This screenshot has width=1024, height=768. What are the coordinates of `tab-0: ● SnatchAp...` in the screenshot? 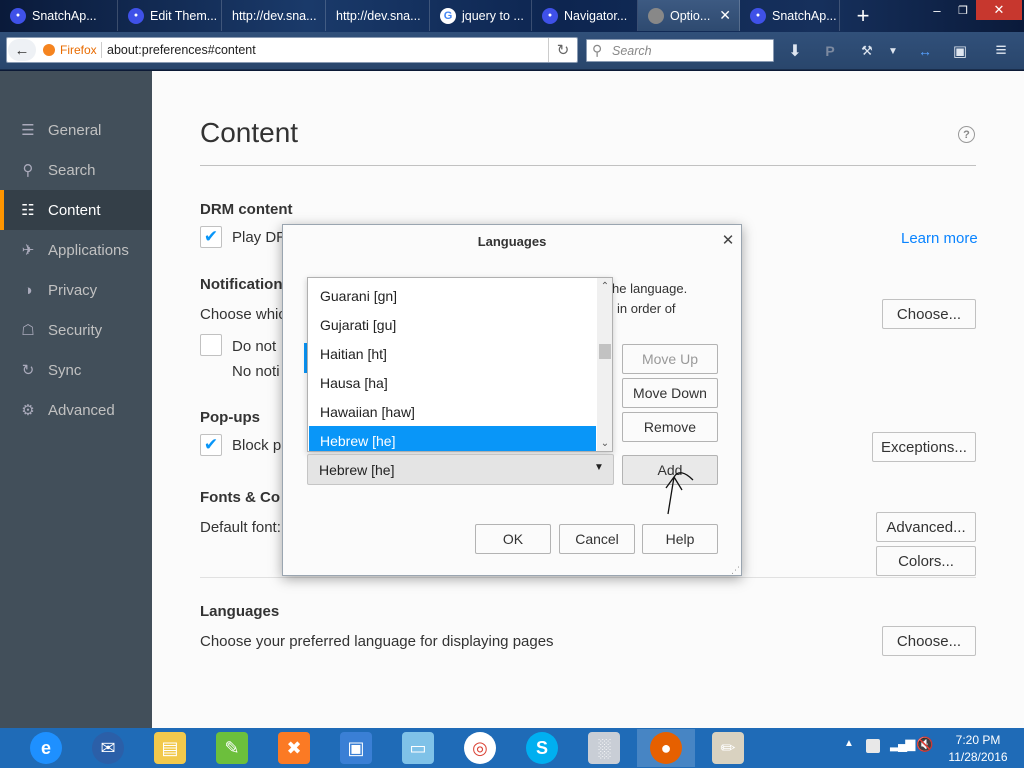 It's located at (59, 15).